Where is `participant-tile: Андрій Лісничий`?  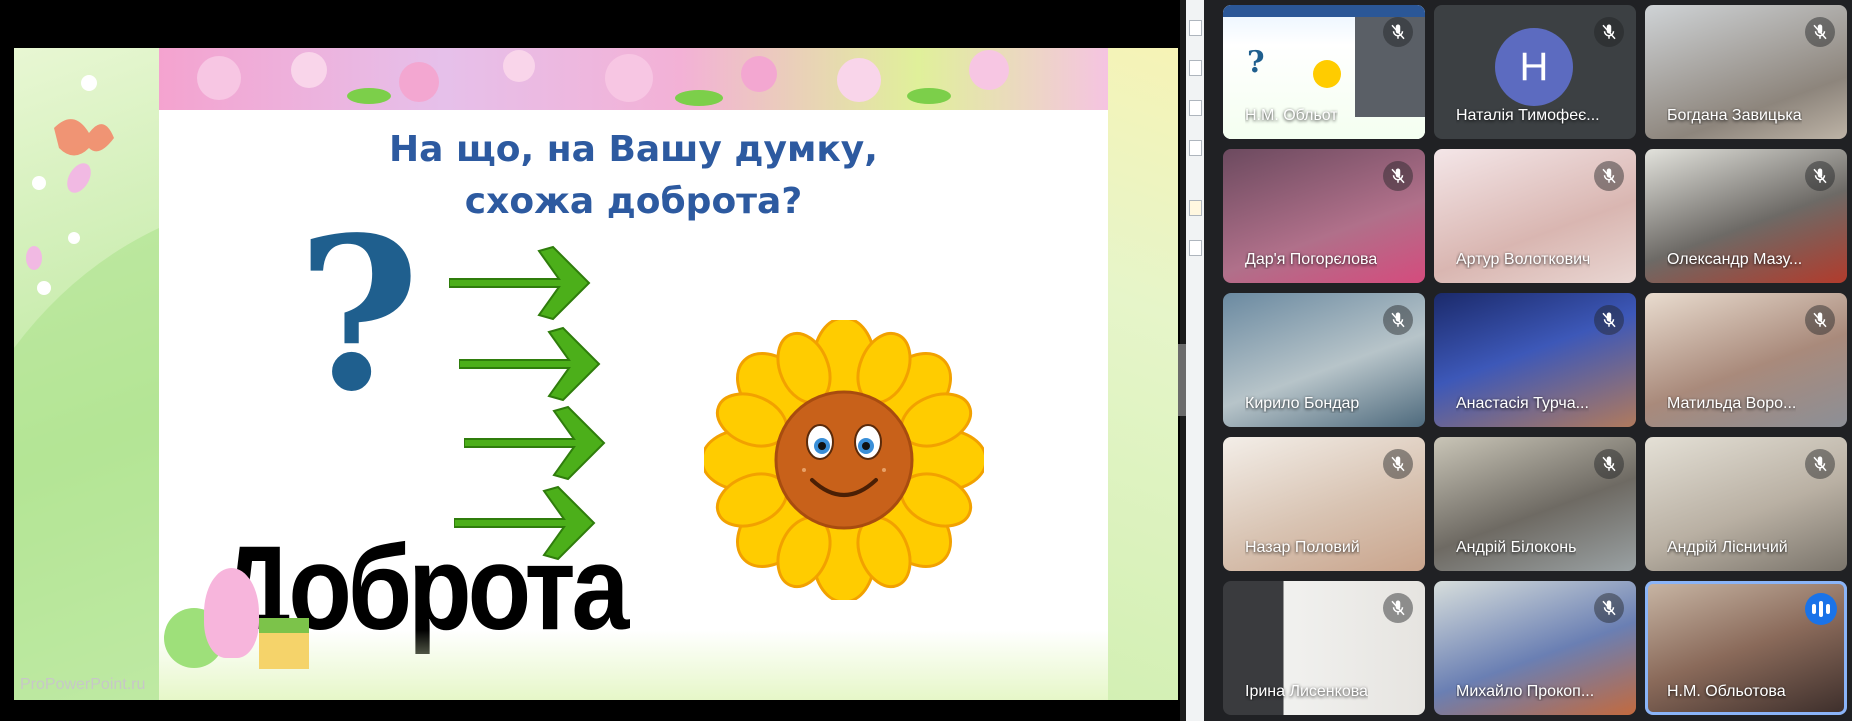
participant-tile: Андрій Лісничий is located at coordinates (1746, 504).